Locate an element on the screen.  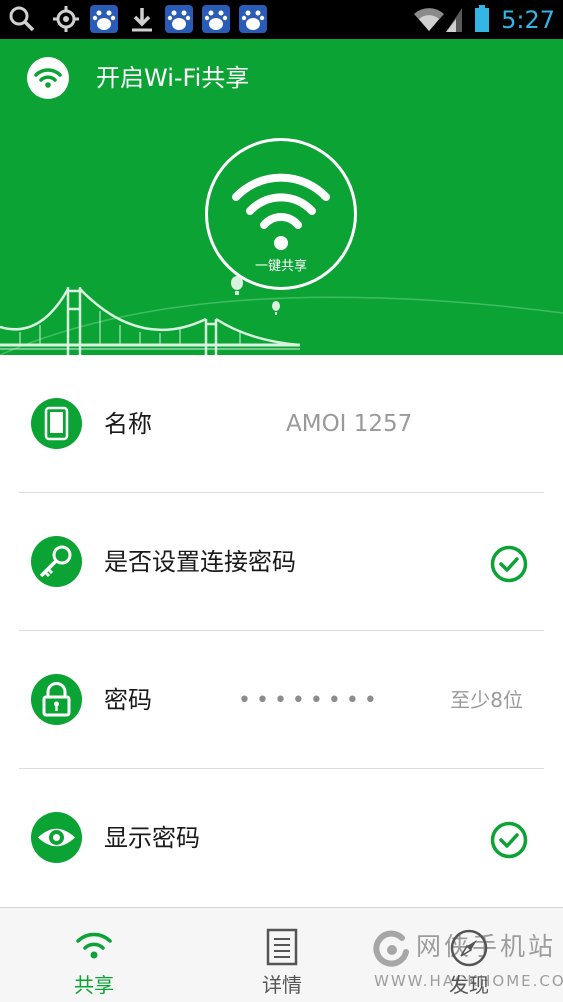
hotspot-name-value: AMOI 1257 is located at coordinates (349, 424).